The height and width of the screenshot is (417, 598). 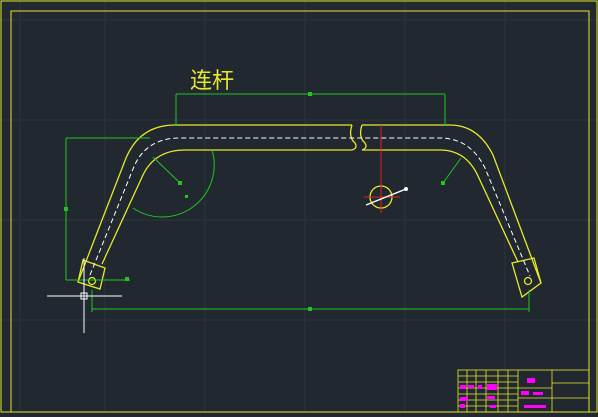 What do you see at coordinates (503, 393) in the screenshot?
I see `title-block-text-marks` at bounding box center [503, 393].